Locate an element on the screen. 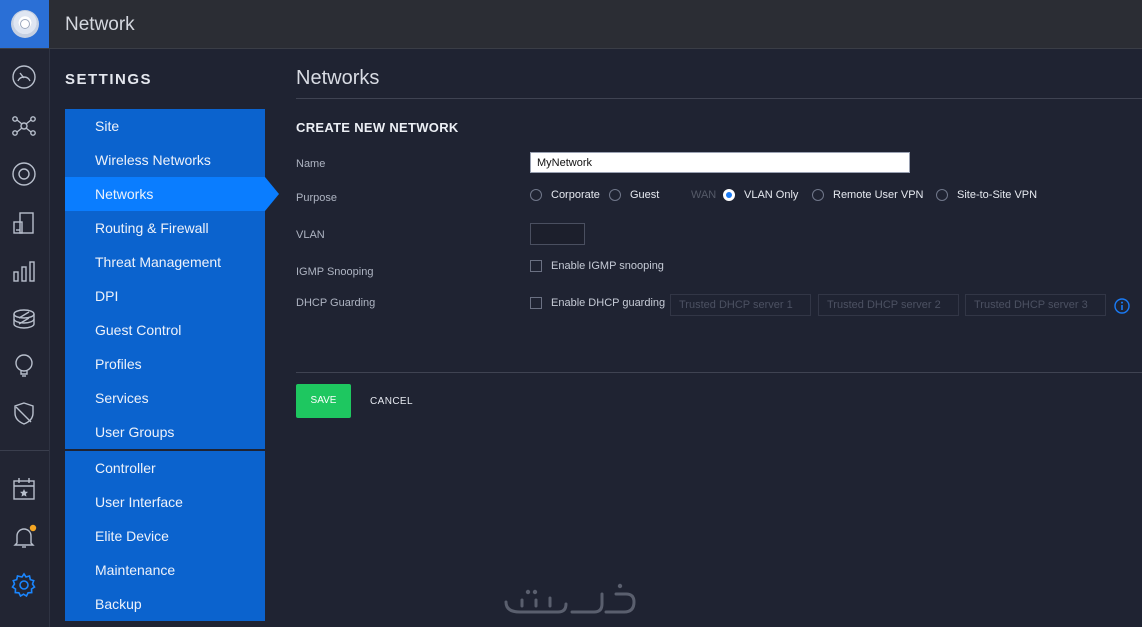  name-input is located at coordinates (720, 162).